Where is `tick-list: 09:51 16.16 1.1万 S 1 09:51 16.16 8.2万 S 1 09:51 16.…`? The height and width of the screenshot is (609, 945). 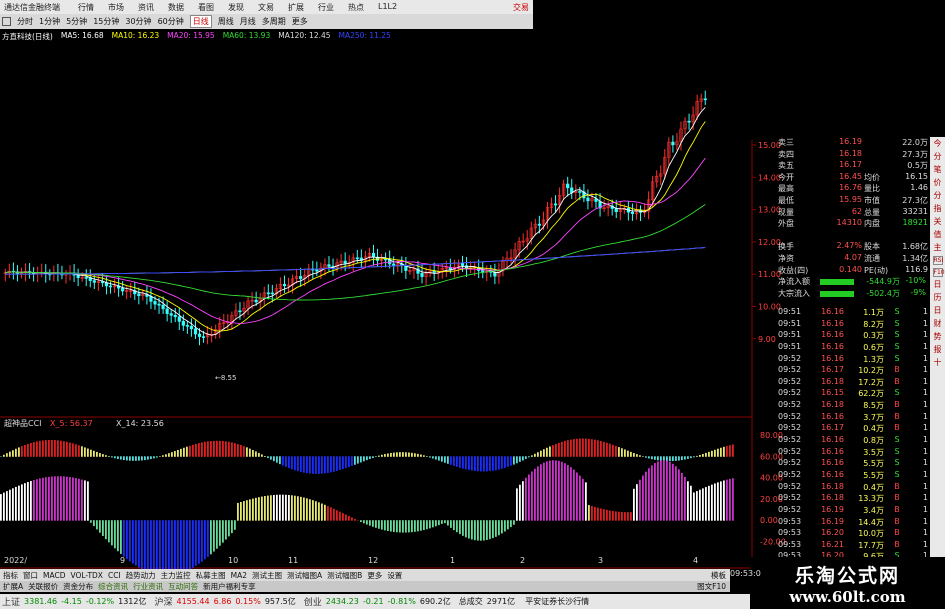
tick-list: 09:51 16.16 1.1万 S 1 09:51 16.16 8.2万 S 1 09:51 16.… is located at coordinates (853, 435).